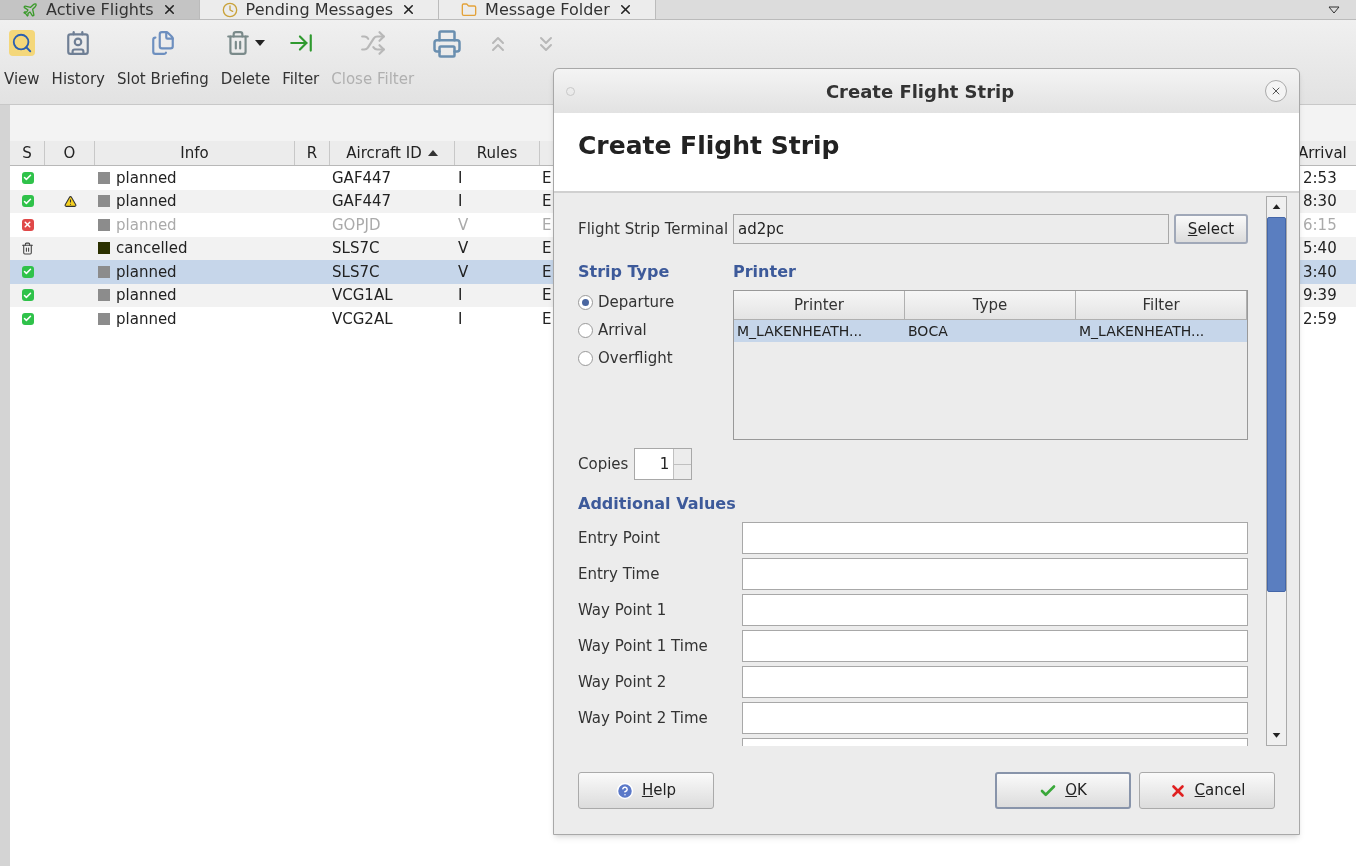  Describe the element at coordinates (1320, 177) in the screenshot. I see `table-cell: 2:53` at that location.